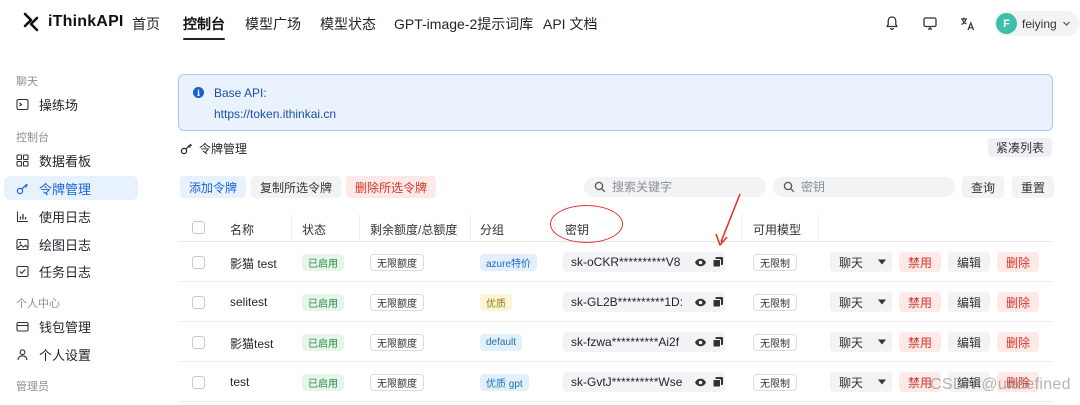  I want to click on brand-mark-icon, so click(31, 22).